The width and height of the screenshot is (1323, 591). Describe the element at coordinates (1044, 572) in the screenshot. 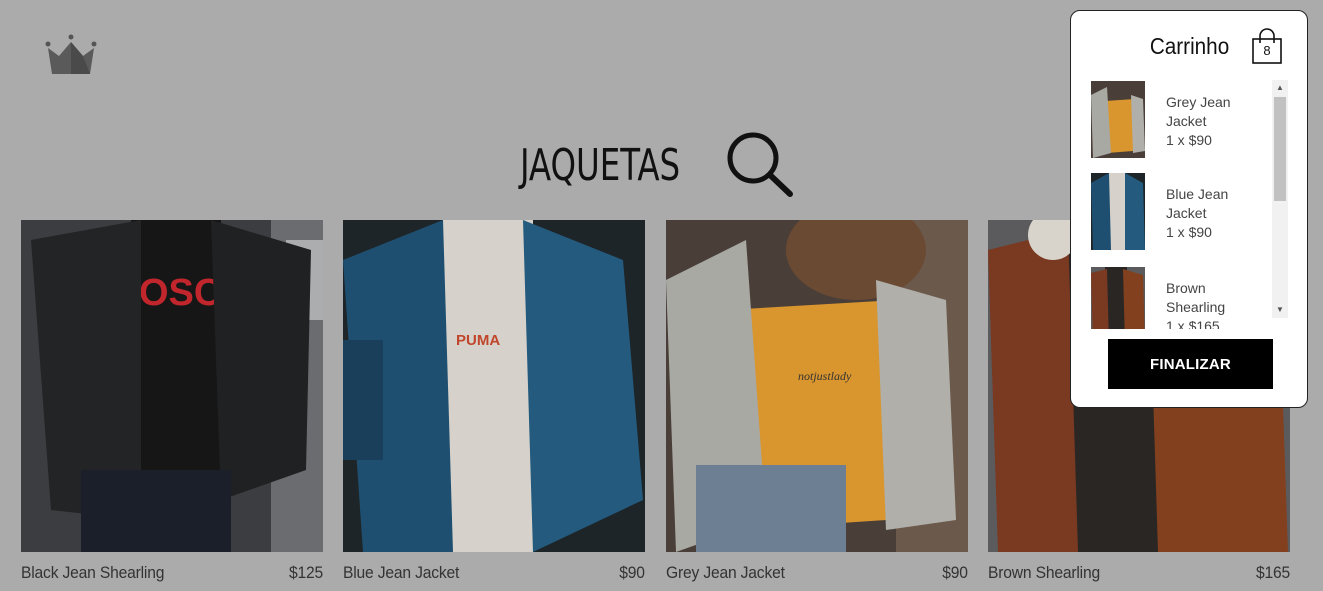

I see `product-name: Brown Shearling` at that location.